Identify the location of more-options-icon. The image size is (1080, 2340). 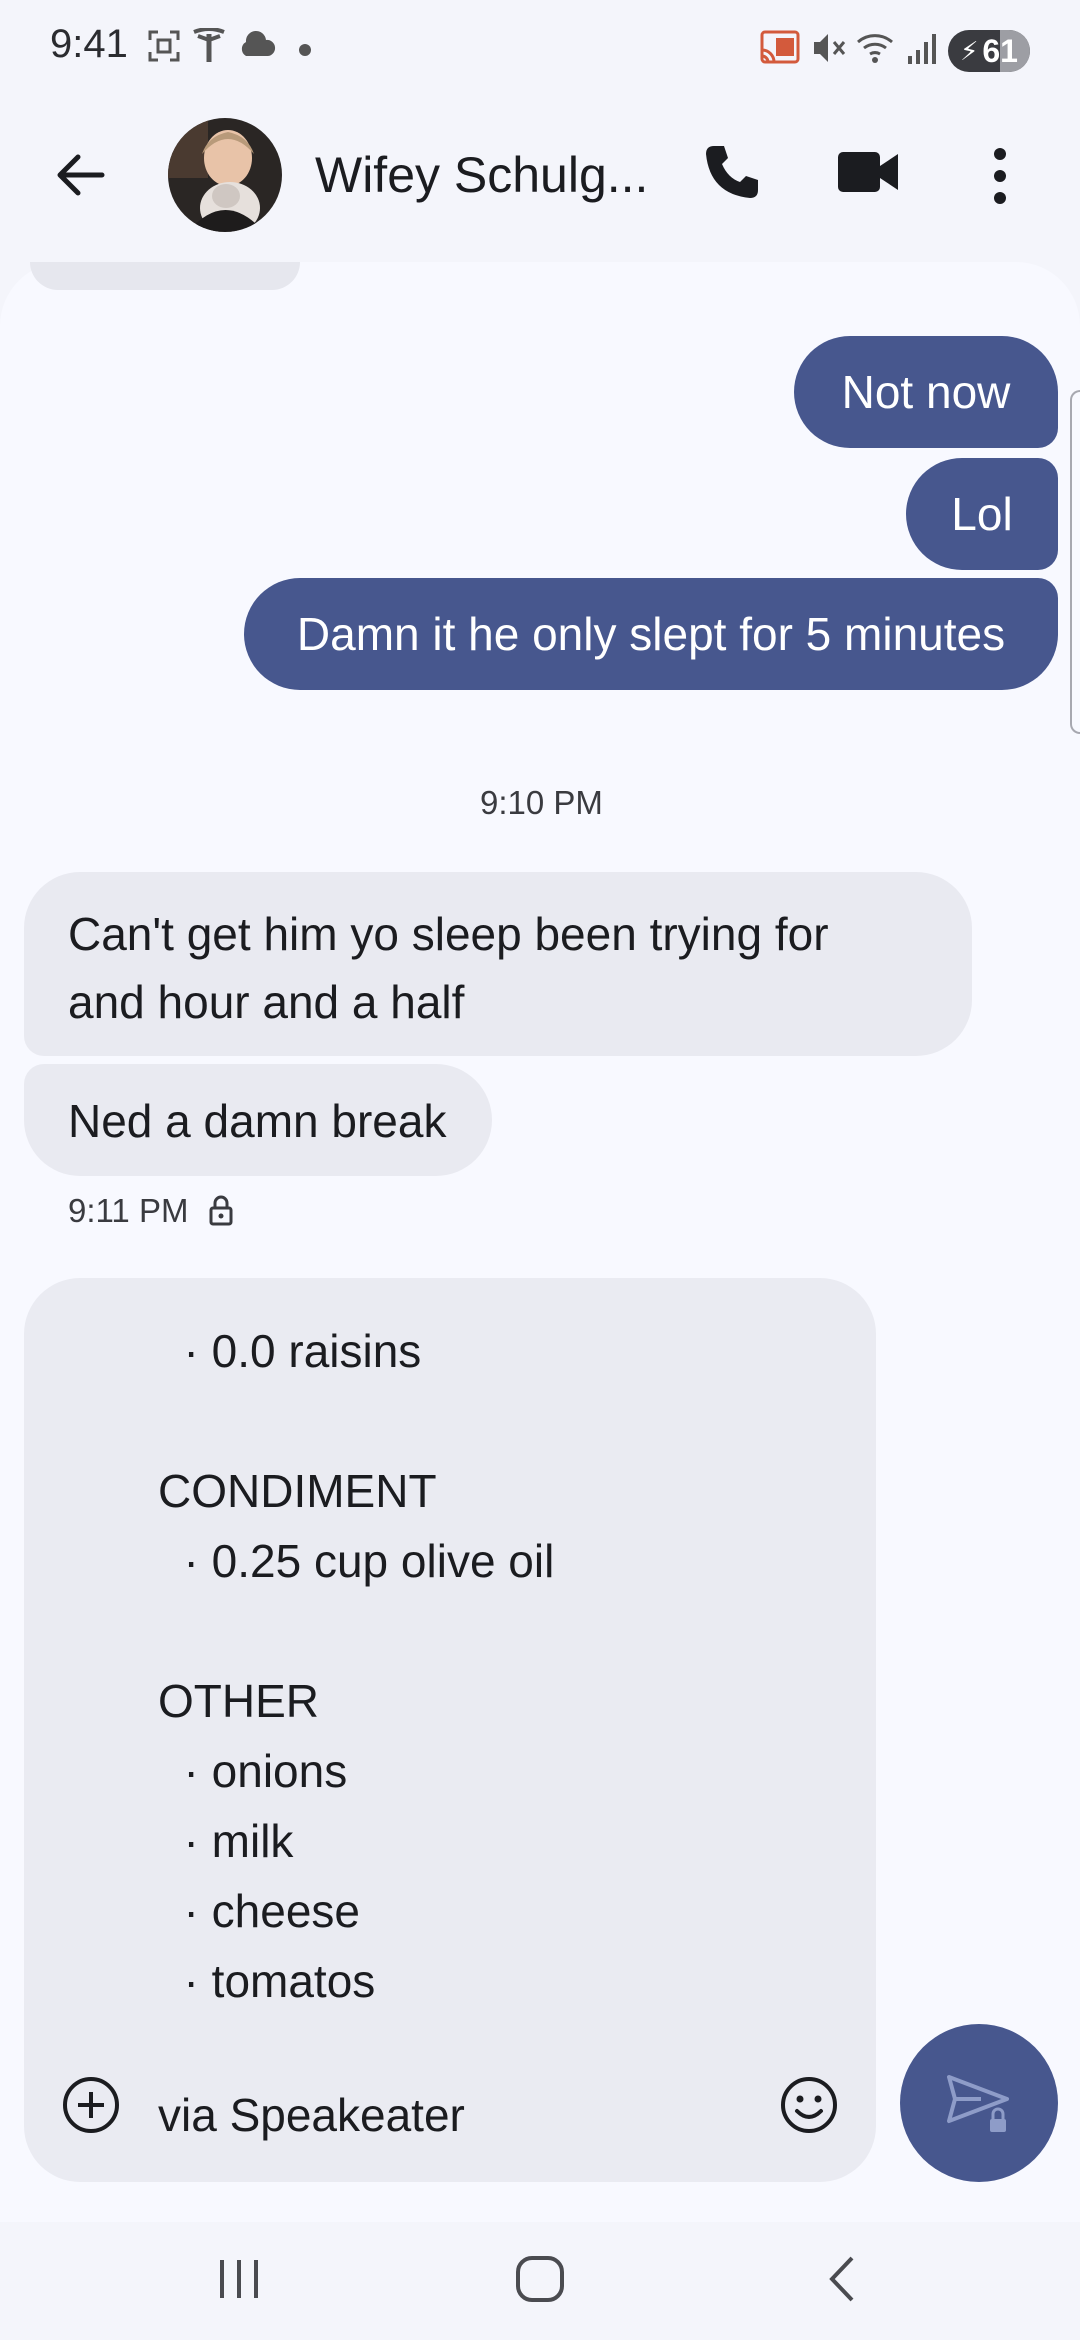
(1000, 176).